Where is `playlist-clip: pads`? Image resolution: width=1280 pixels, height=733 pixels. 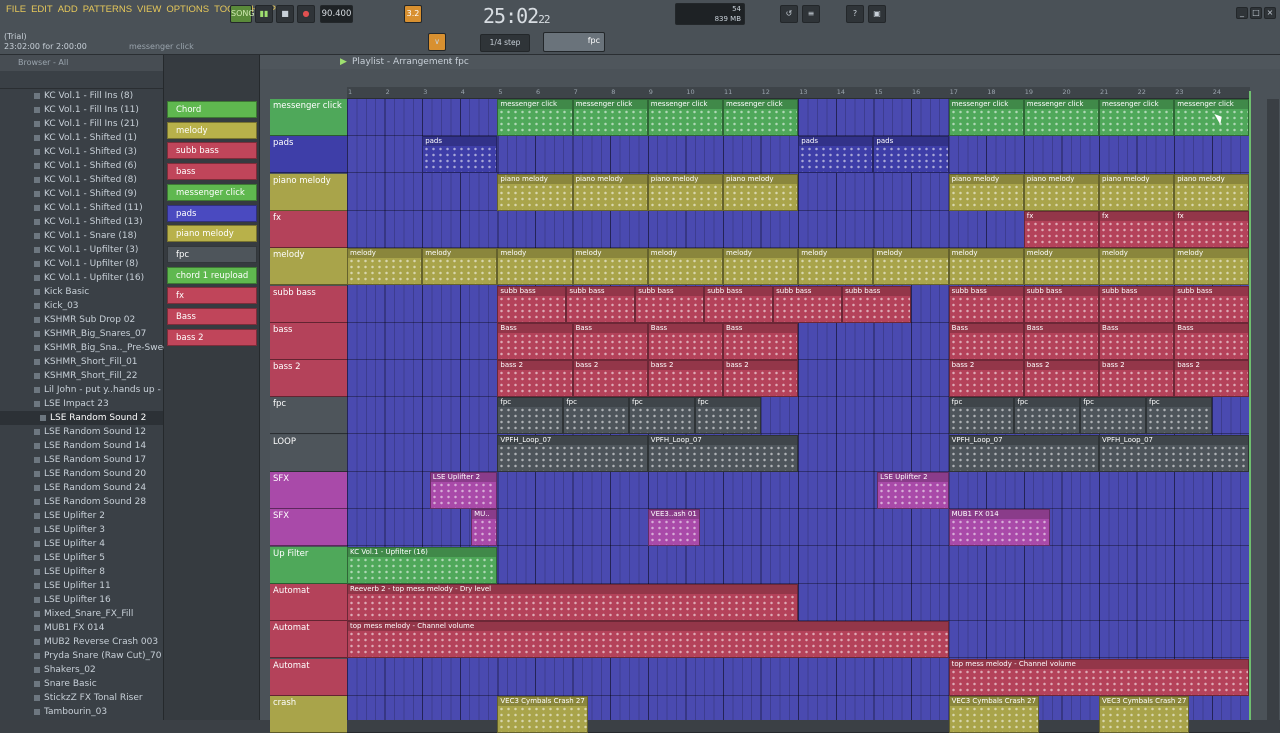
playlist-clip: pads is located at coordinates (836, 155).